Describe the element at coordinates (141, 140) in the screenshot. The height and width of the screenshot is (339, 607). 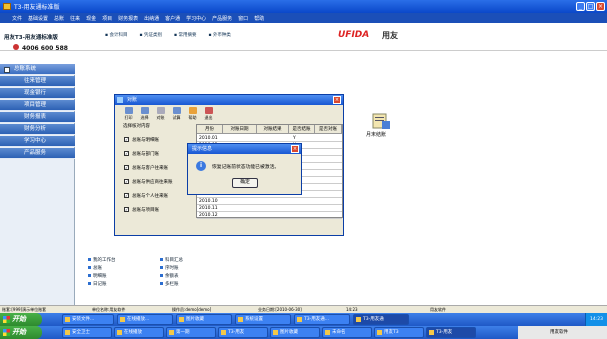
I see `option-gl-detail: ✓ 总账与明细账` at that location.